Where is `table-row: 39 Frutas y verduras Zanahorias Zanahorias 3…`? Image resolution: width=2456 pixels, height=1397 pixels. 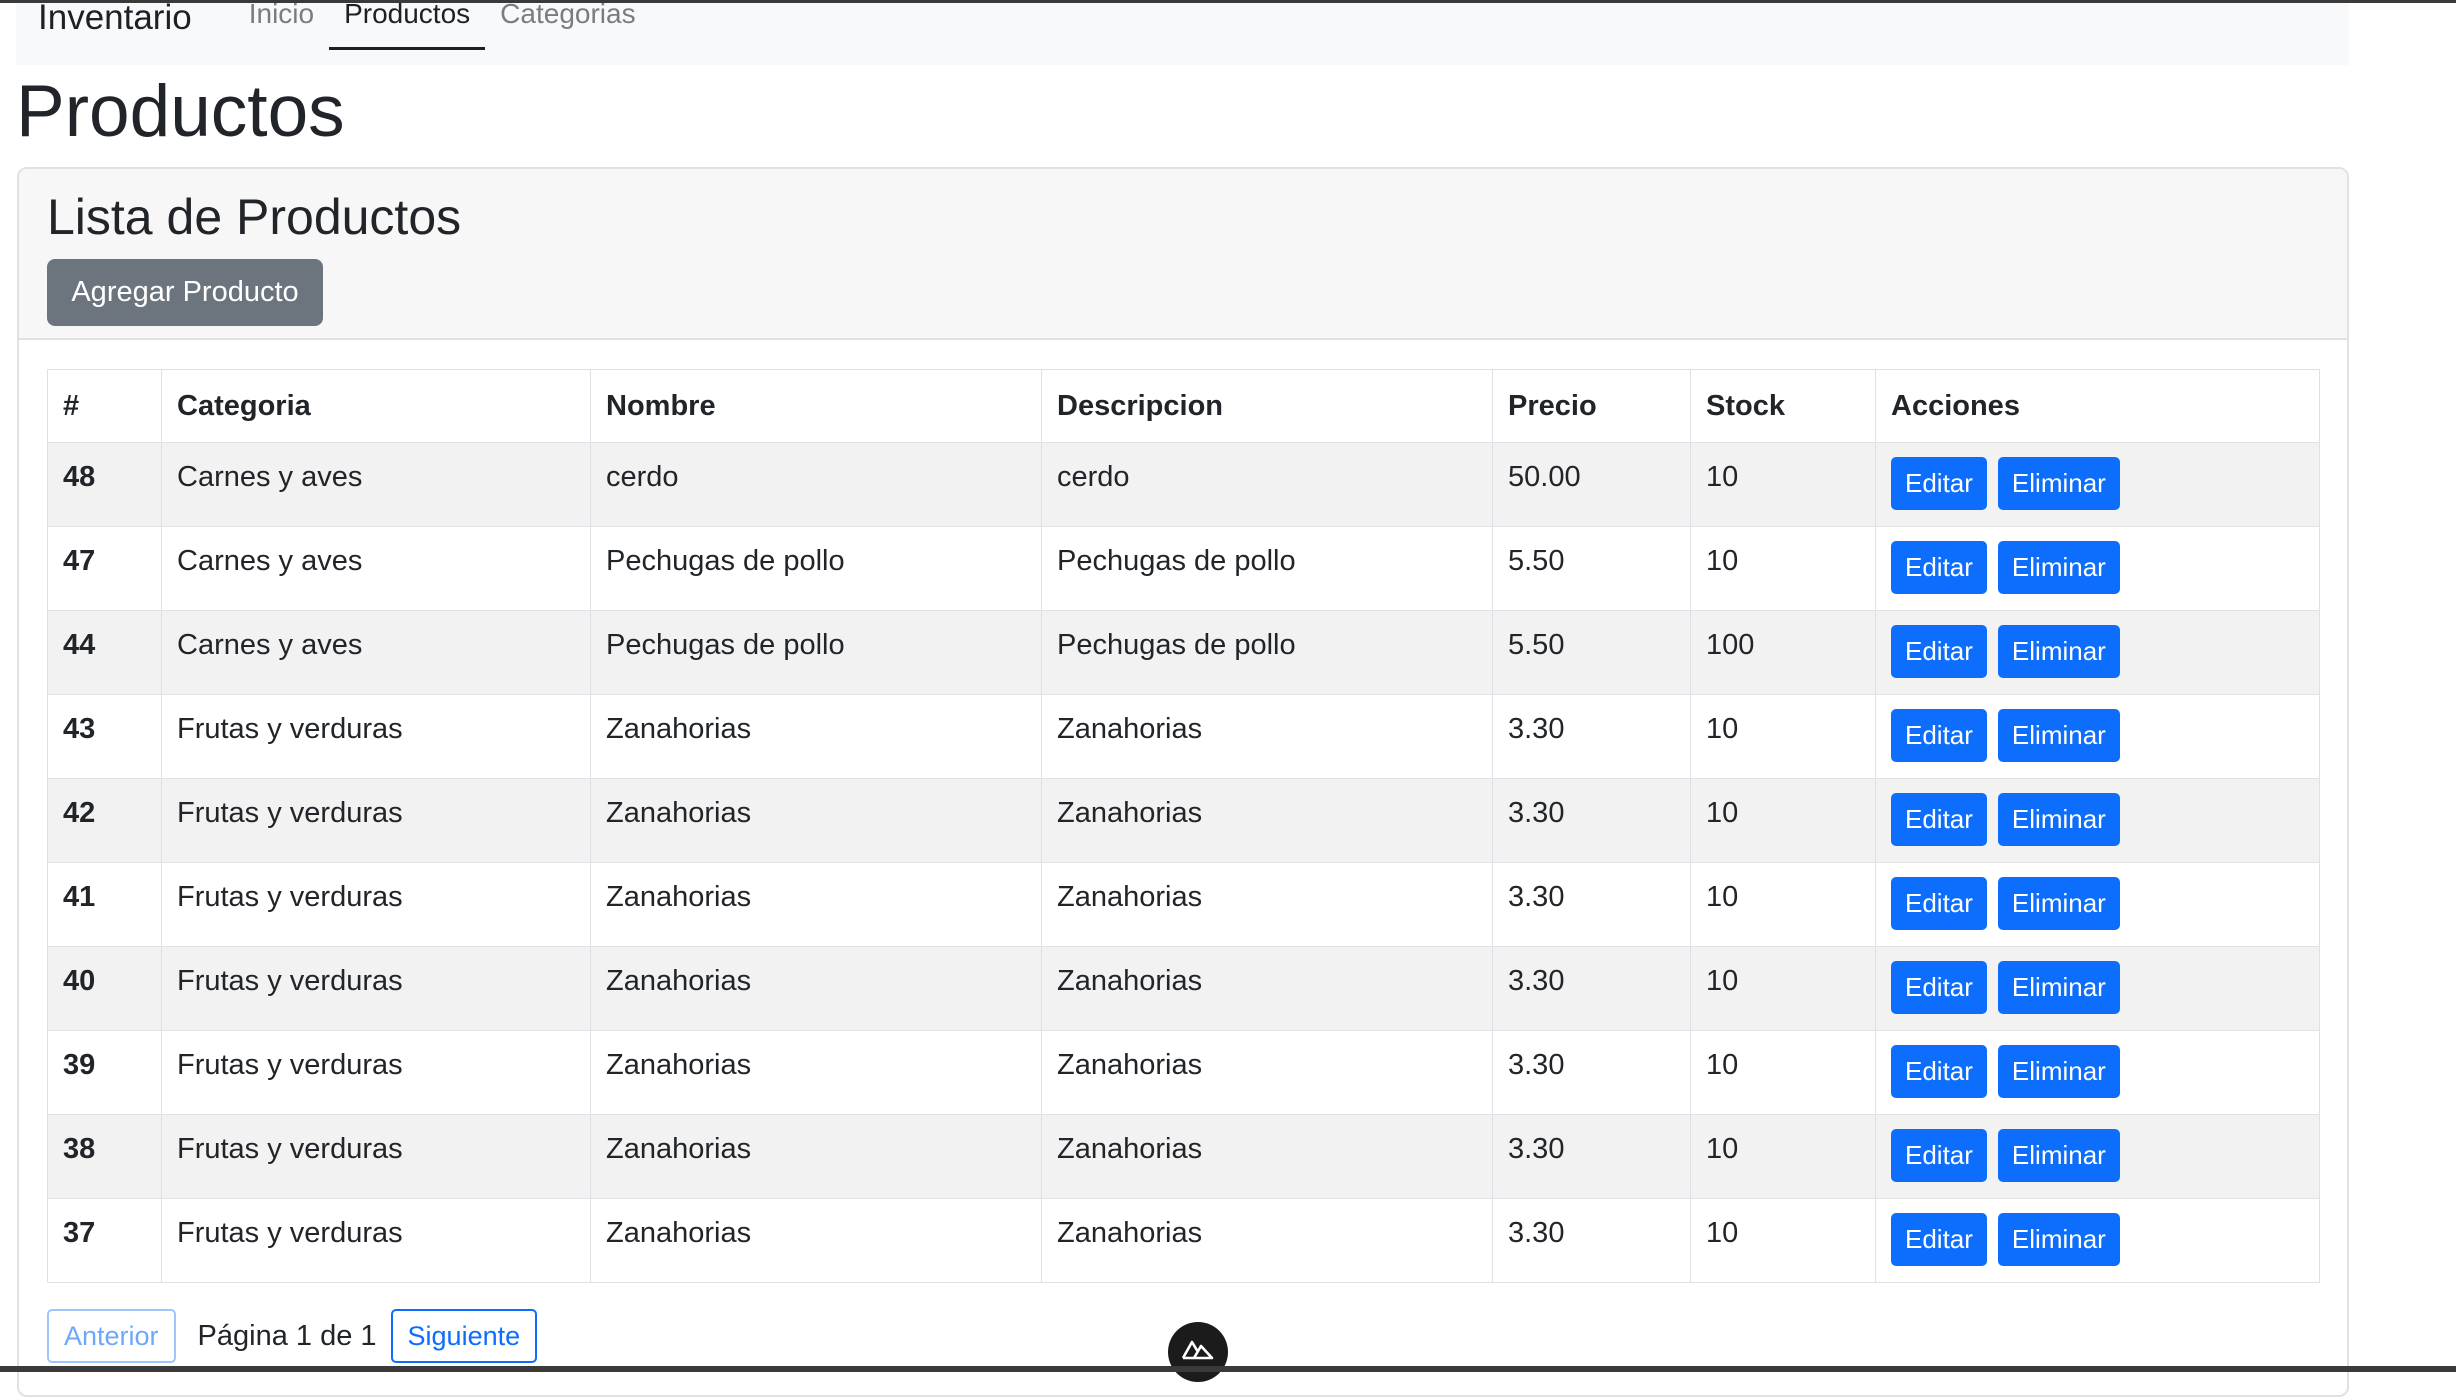
table-row: 39 Frutas y verduras Zanahorias Zanahorias 3… is located at coordinates (1183, 1072).